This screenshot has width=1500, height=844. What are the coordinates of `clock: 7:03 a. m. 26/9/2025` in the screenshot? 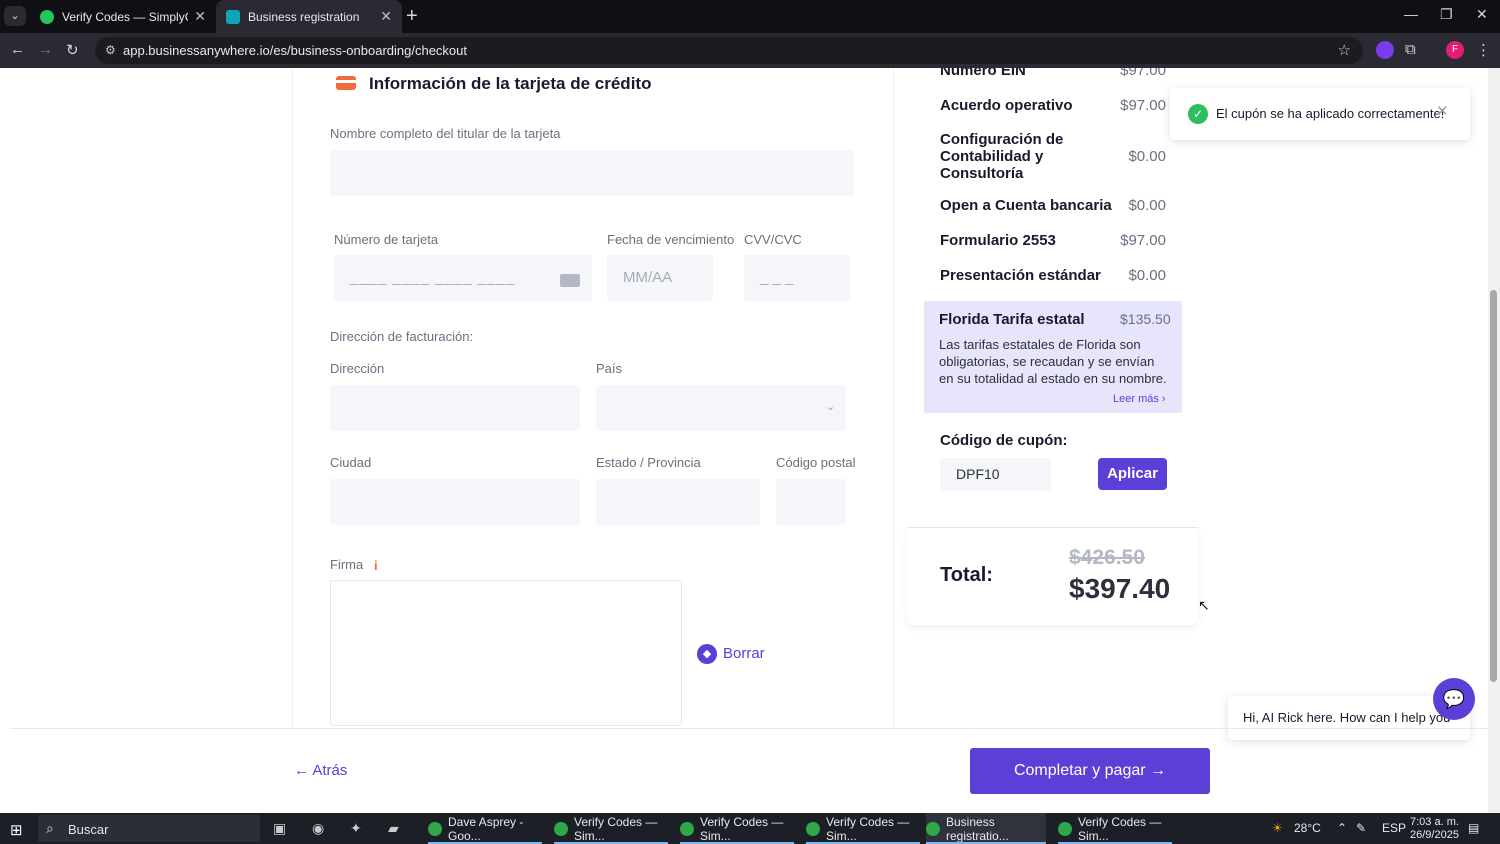 It's located at (1434, 829).